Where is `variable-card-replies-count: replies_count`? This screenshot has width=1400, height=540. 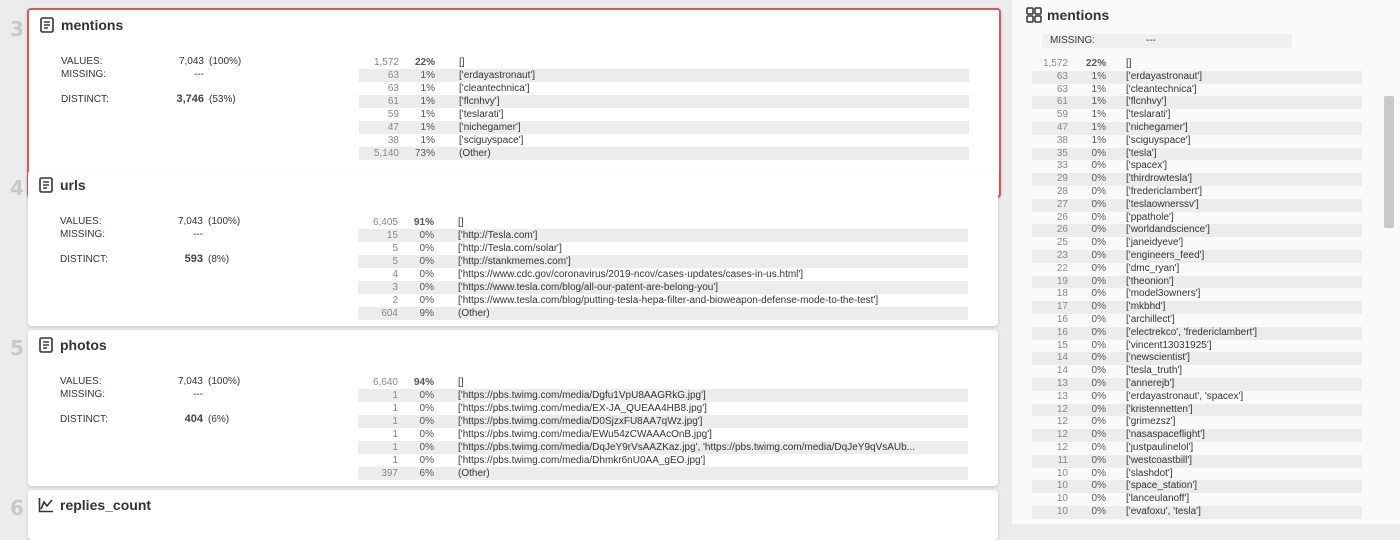 variable-card-replies-count: replies_count is located at coordinates (513, 515).